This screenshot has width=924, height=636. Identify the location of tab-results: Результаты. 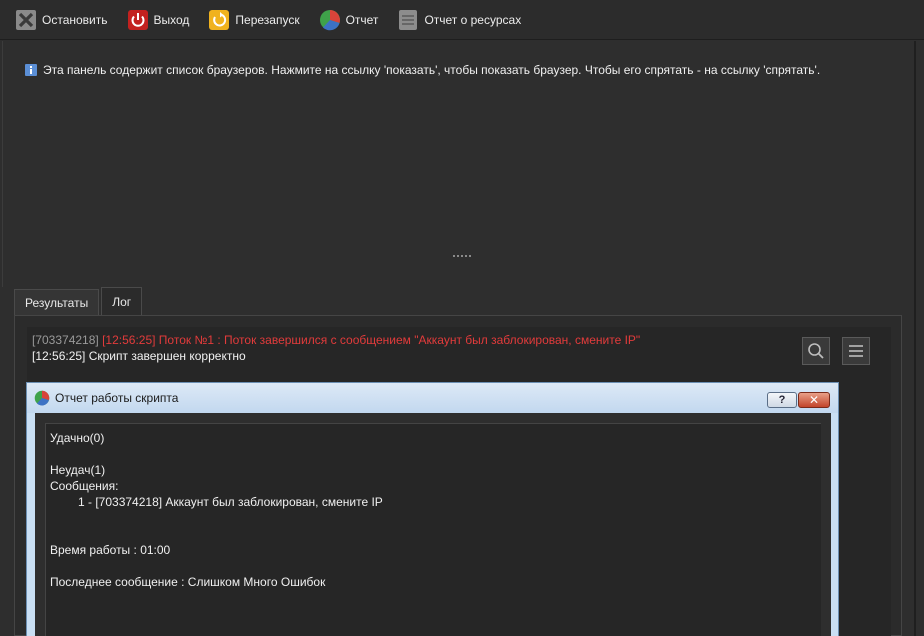
(57, 302).